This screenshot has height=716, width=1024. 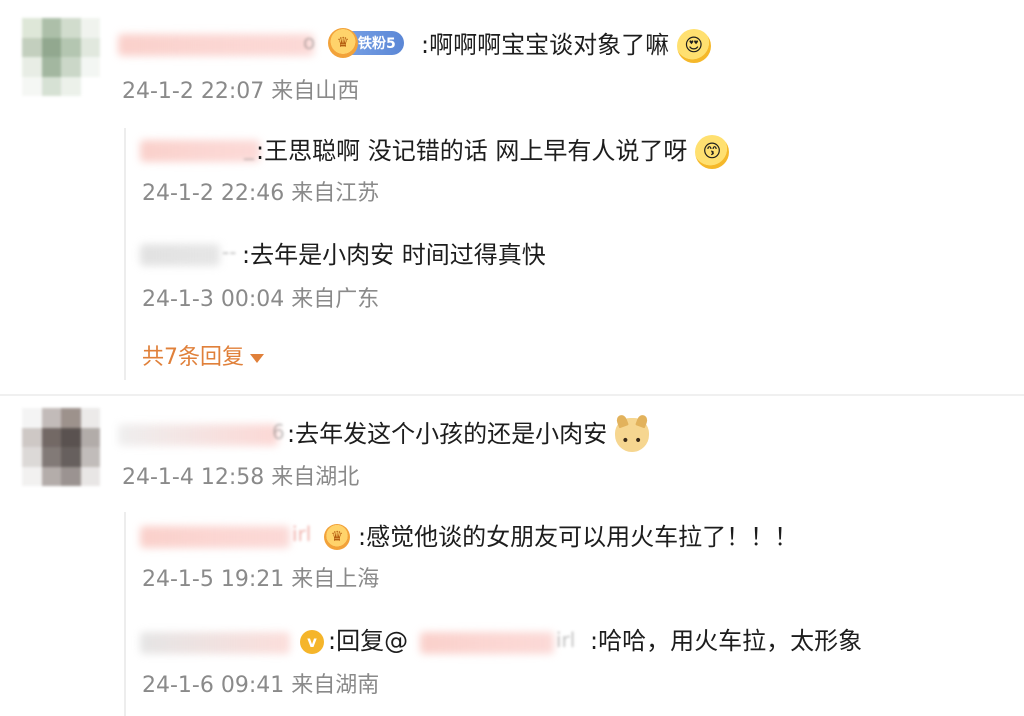 What do you see at coordinates (261, 579) in the screenshot?
I see `reply-meta: 24-1-5 19:21 来自上海` at bounding box center [261, 579].